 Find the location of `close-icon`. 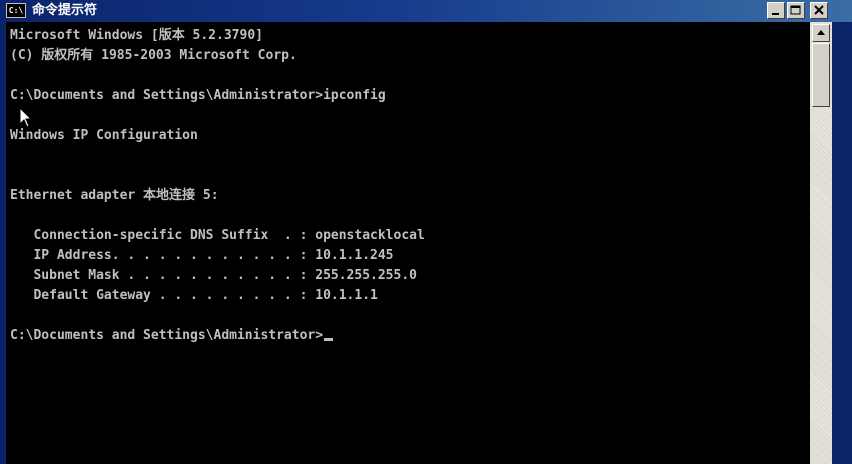

close-icon is located at coordinates (819, 10).